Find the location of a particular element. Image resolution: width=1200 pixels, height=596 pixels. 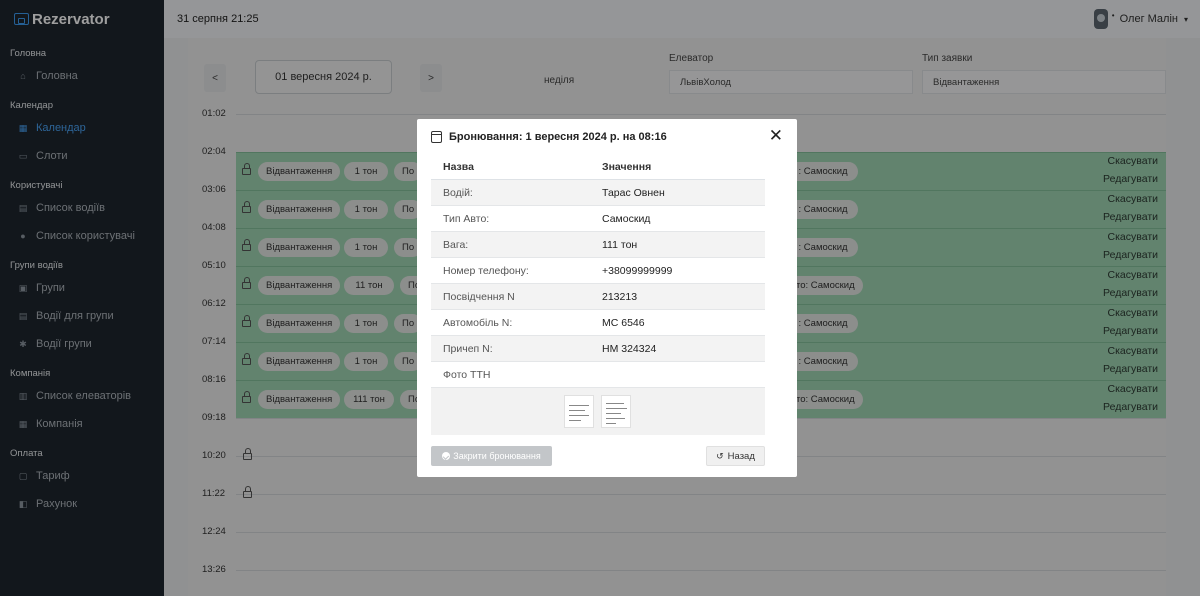

table-row: Тип Авто: Самоскид is located at coordinates (598, 219).